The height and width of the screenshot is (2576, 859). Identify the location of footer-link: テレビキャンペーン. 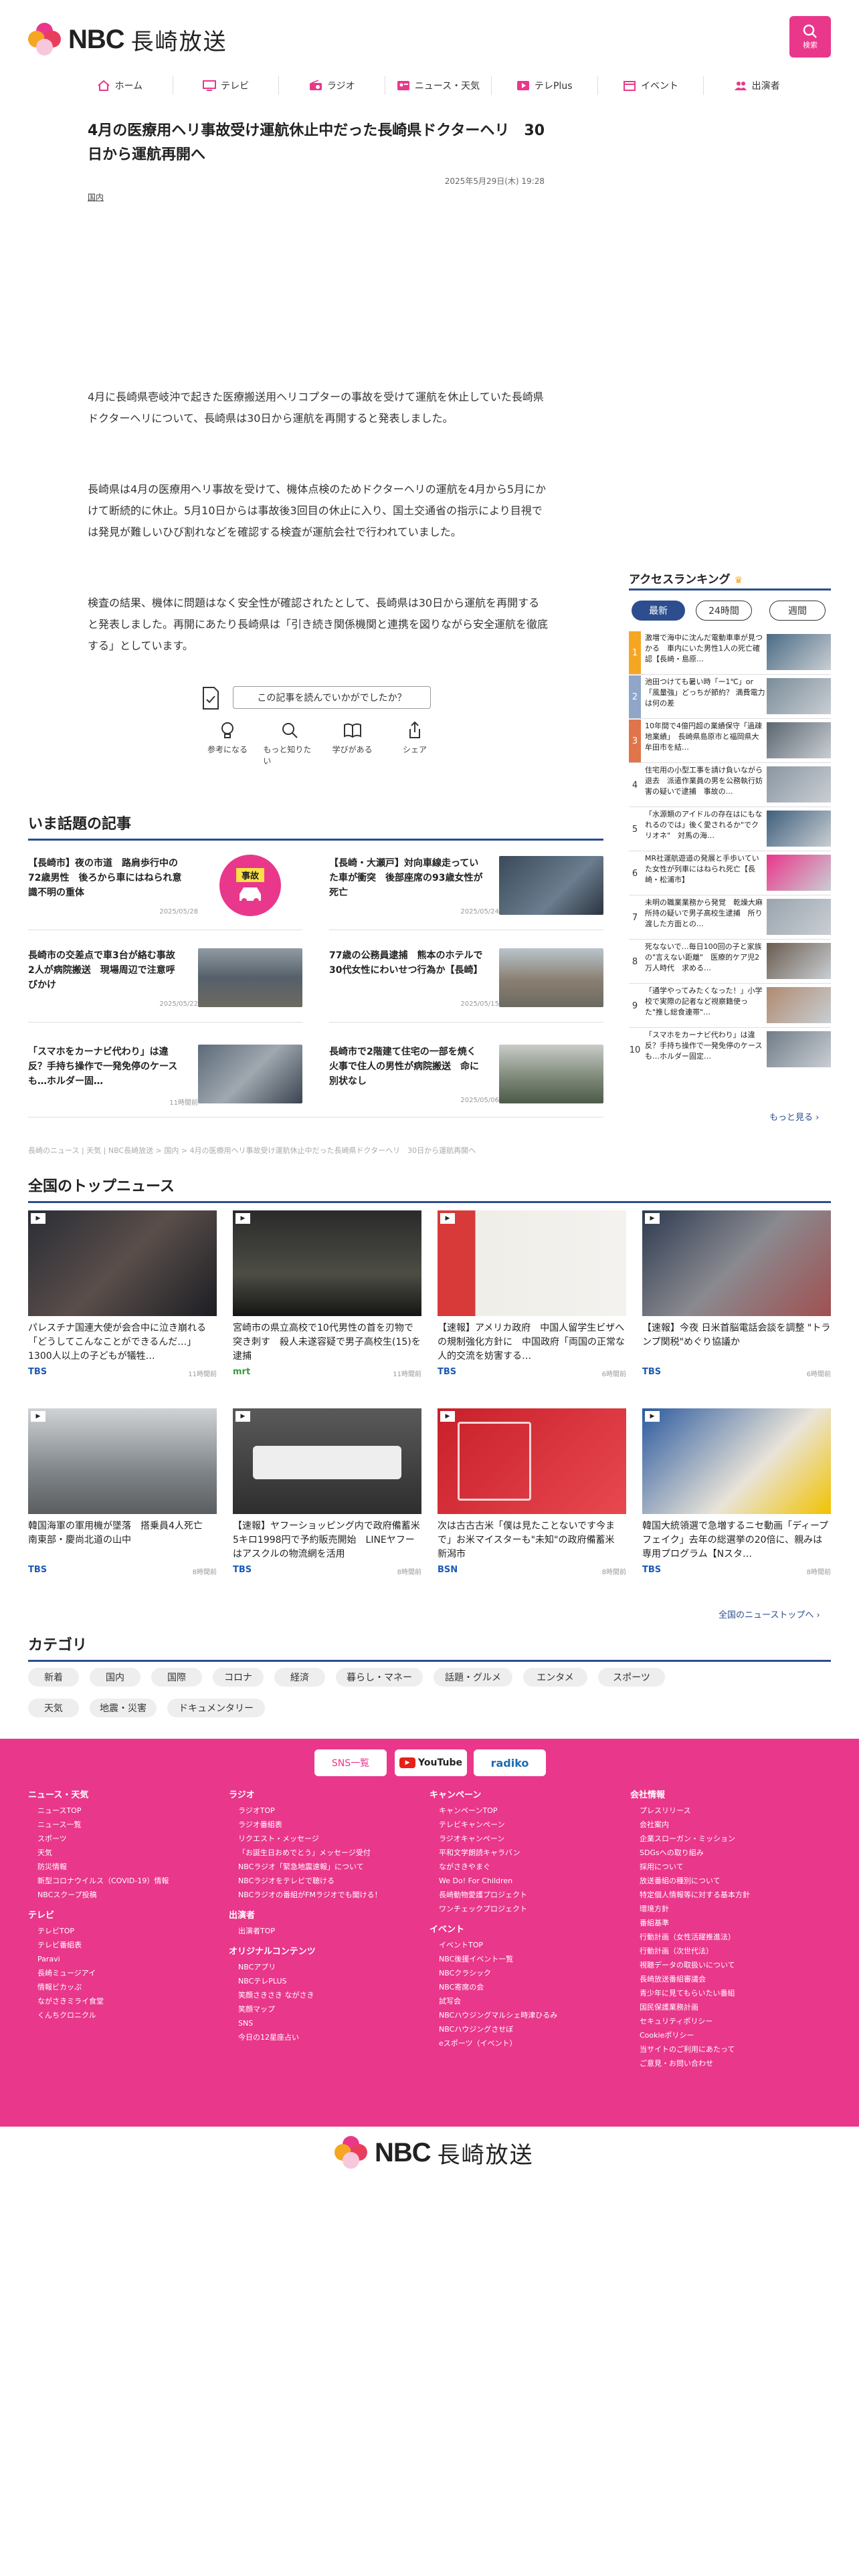
(527, 1825).